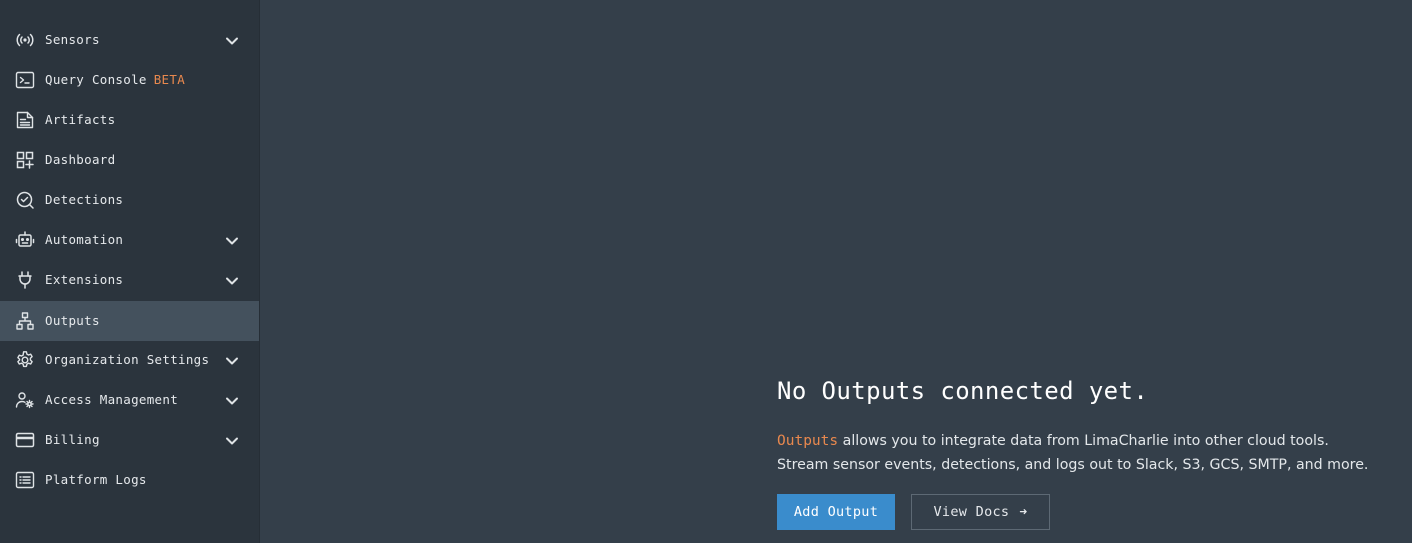 The image size is (1412, 543). I want to click on sidebar-item-dashboard: Dashboard, so click(129, 160).